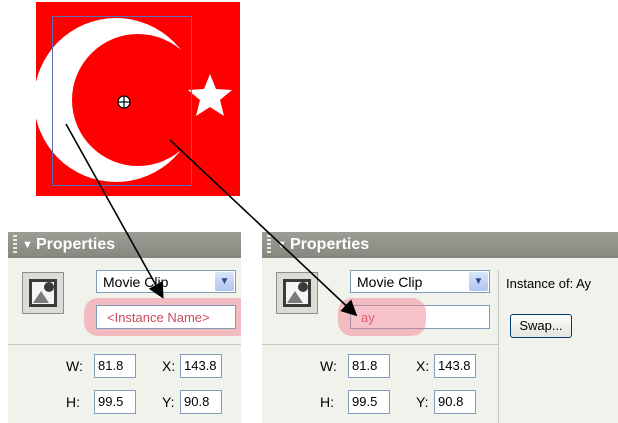 Image resolution: width=618 pixels, height=423 pixels. What do you see at coordinates (584, 283) in the screenshot?
I see `instance-of-value: Ay` at bounding box center [584, 283].